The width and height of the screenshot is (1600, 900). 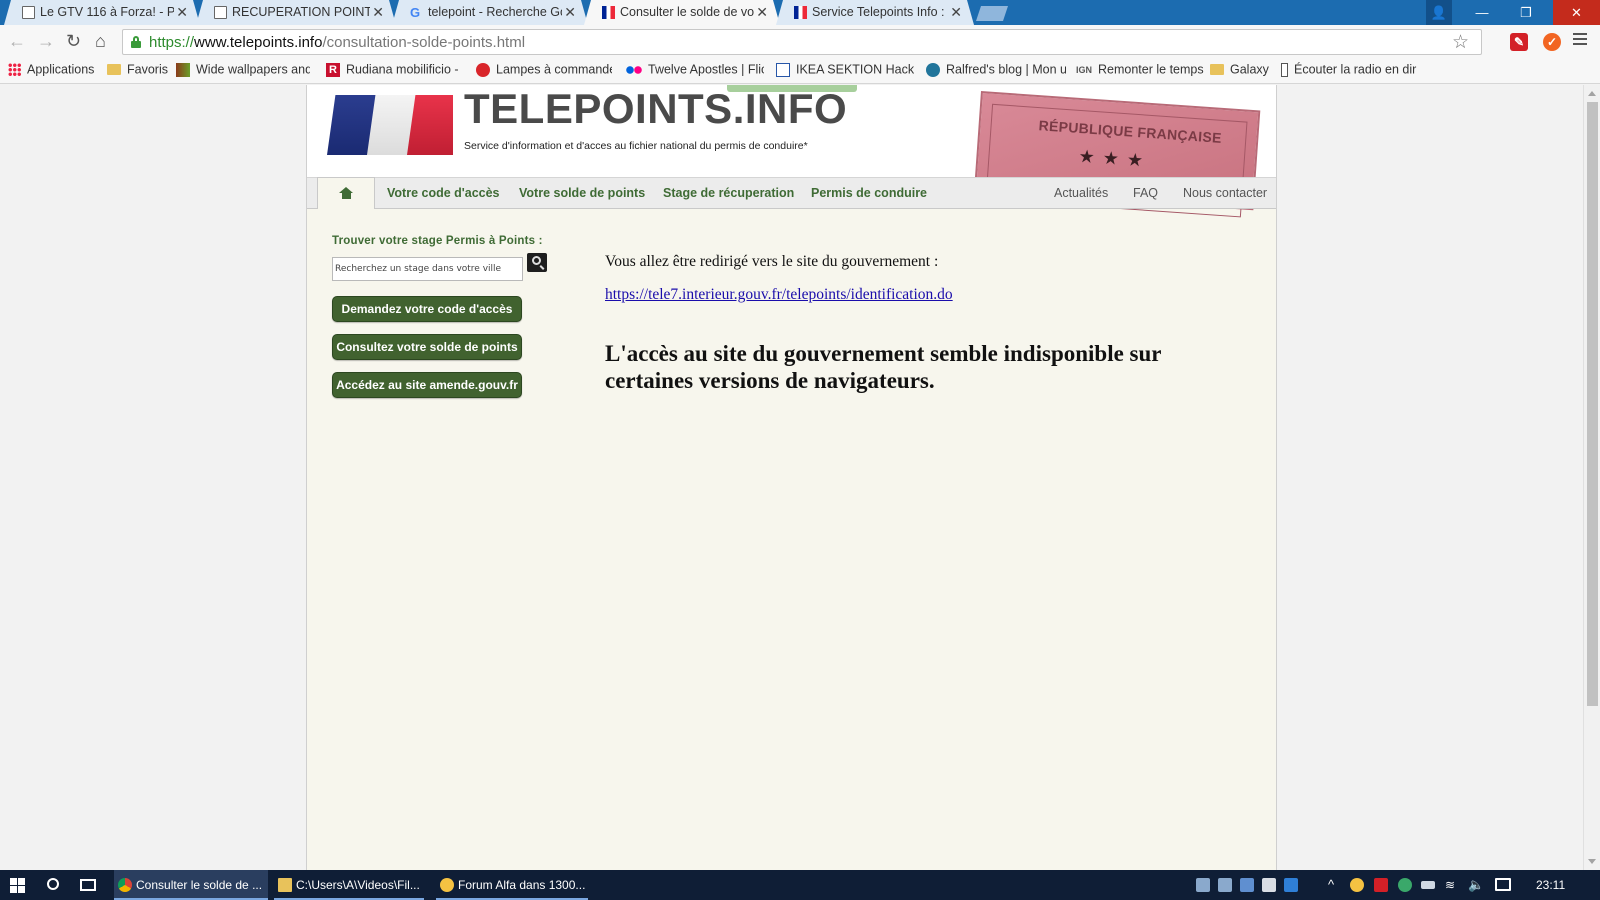 I want to click on rudiana-icon: R, so click(x=333, y=69).